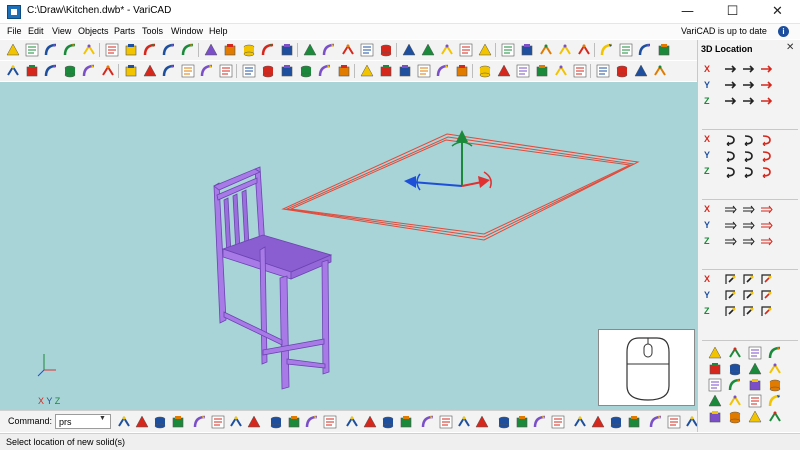 The image size is (800, 450). Describe the element at coordinates (367, 50) in the screenshot. I see `copy-icon` at that location.